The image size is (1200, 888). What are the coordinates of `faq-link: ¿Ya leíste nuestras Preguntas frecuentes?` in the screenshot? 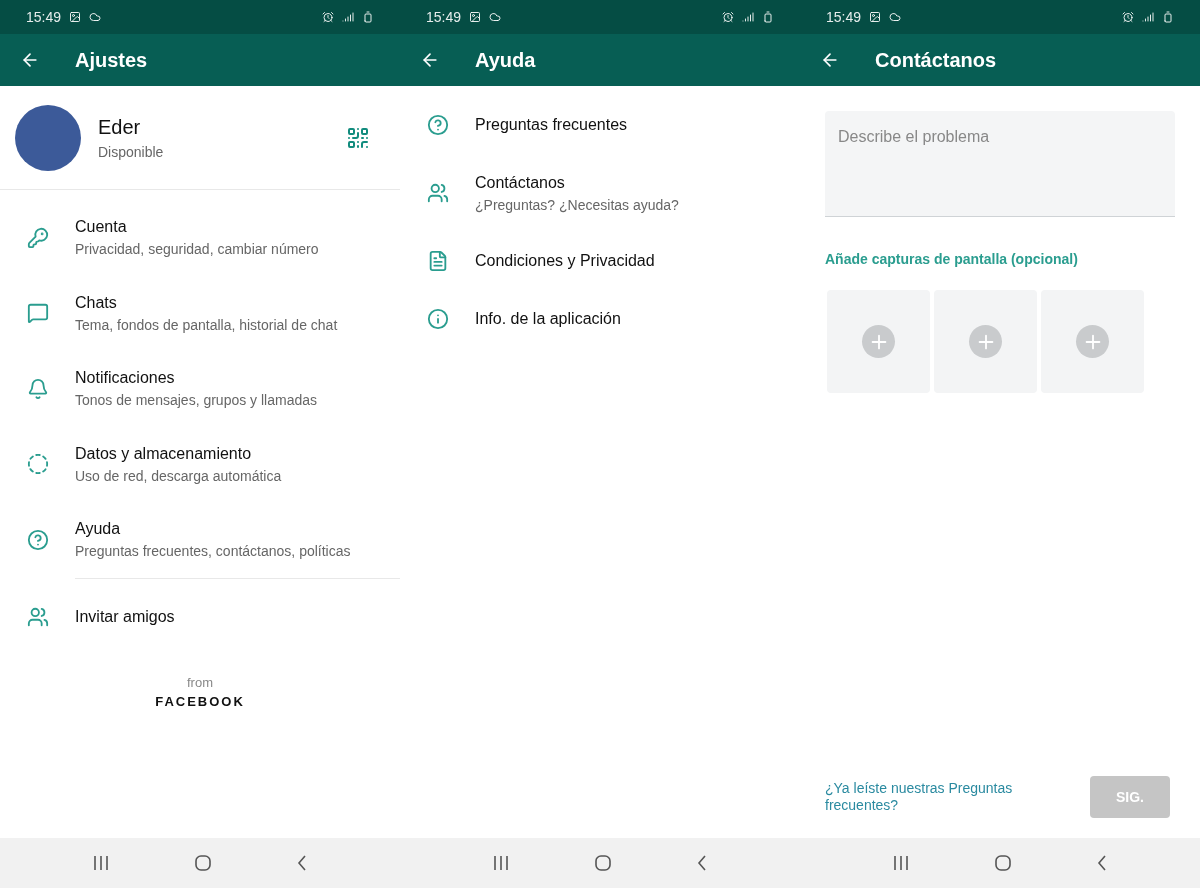 It's located at (925, 797).